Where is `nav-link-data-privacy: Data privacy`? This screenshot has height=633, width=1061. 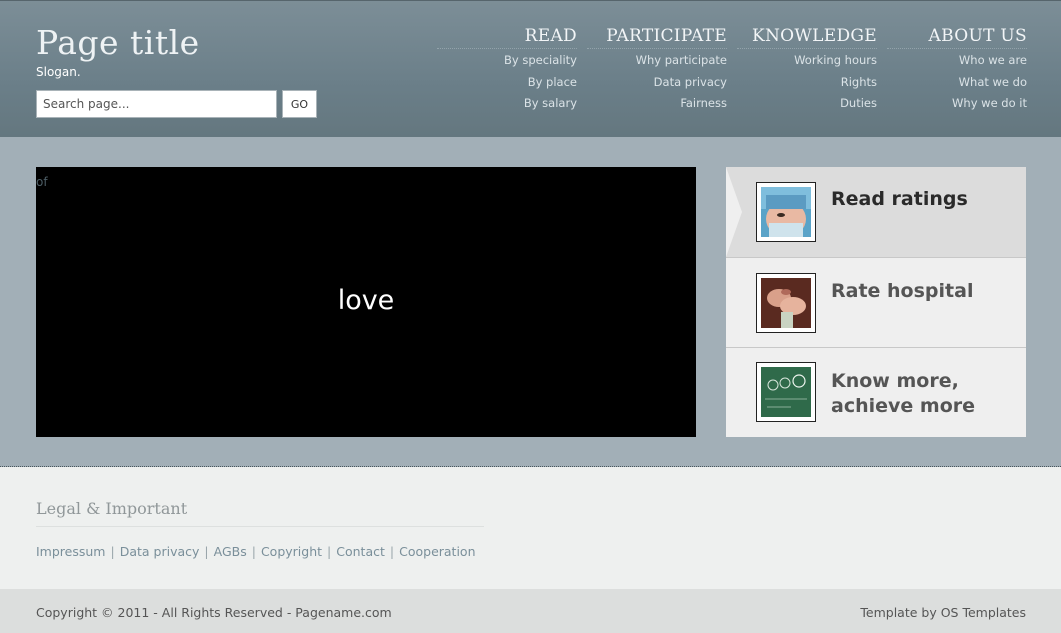
nav-link-data-privacy: Data privacy is located at coordinates (657, 82).